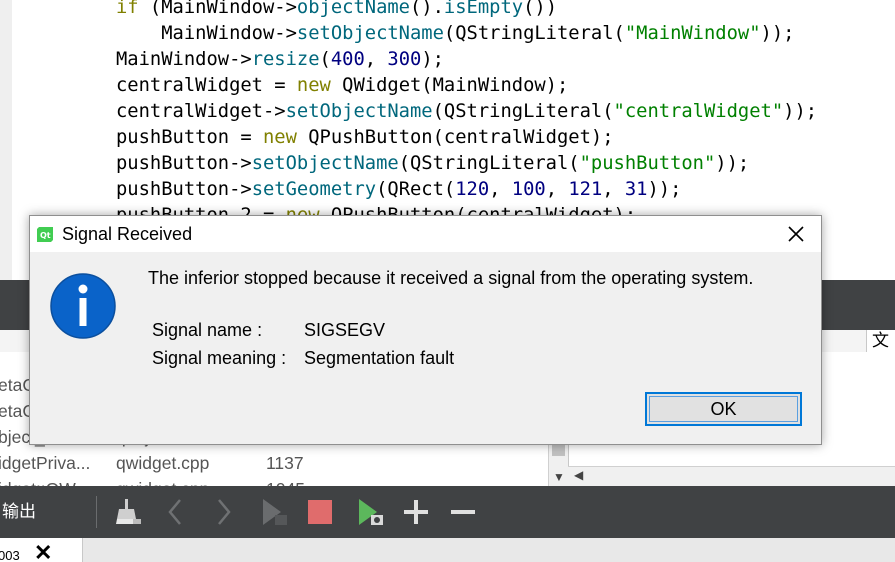 The width and height of the screenshot is (895, 562). Describe the element at coordinates (127, 234) in the screenshot. I see `dialog-title: Signal Received` at that location.